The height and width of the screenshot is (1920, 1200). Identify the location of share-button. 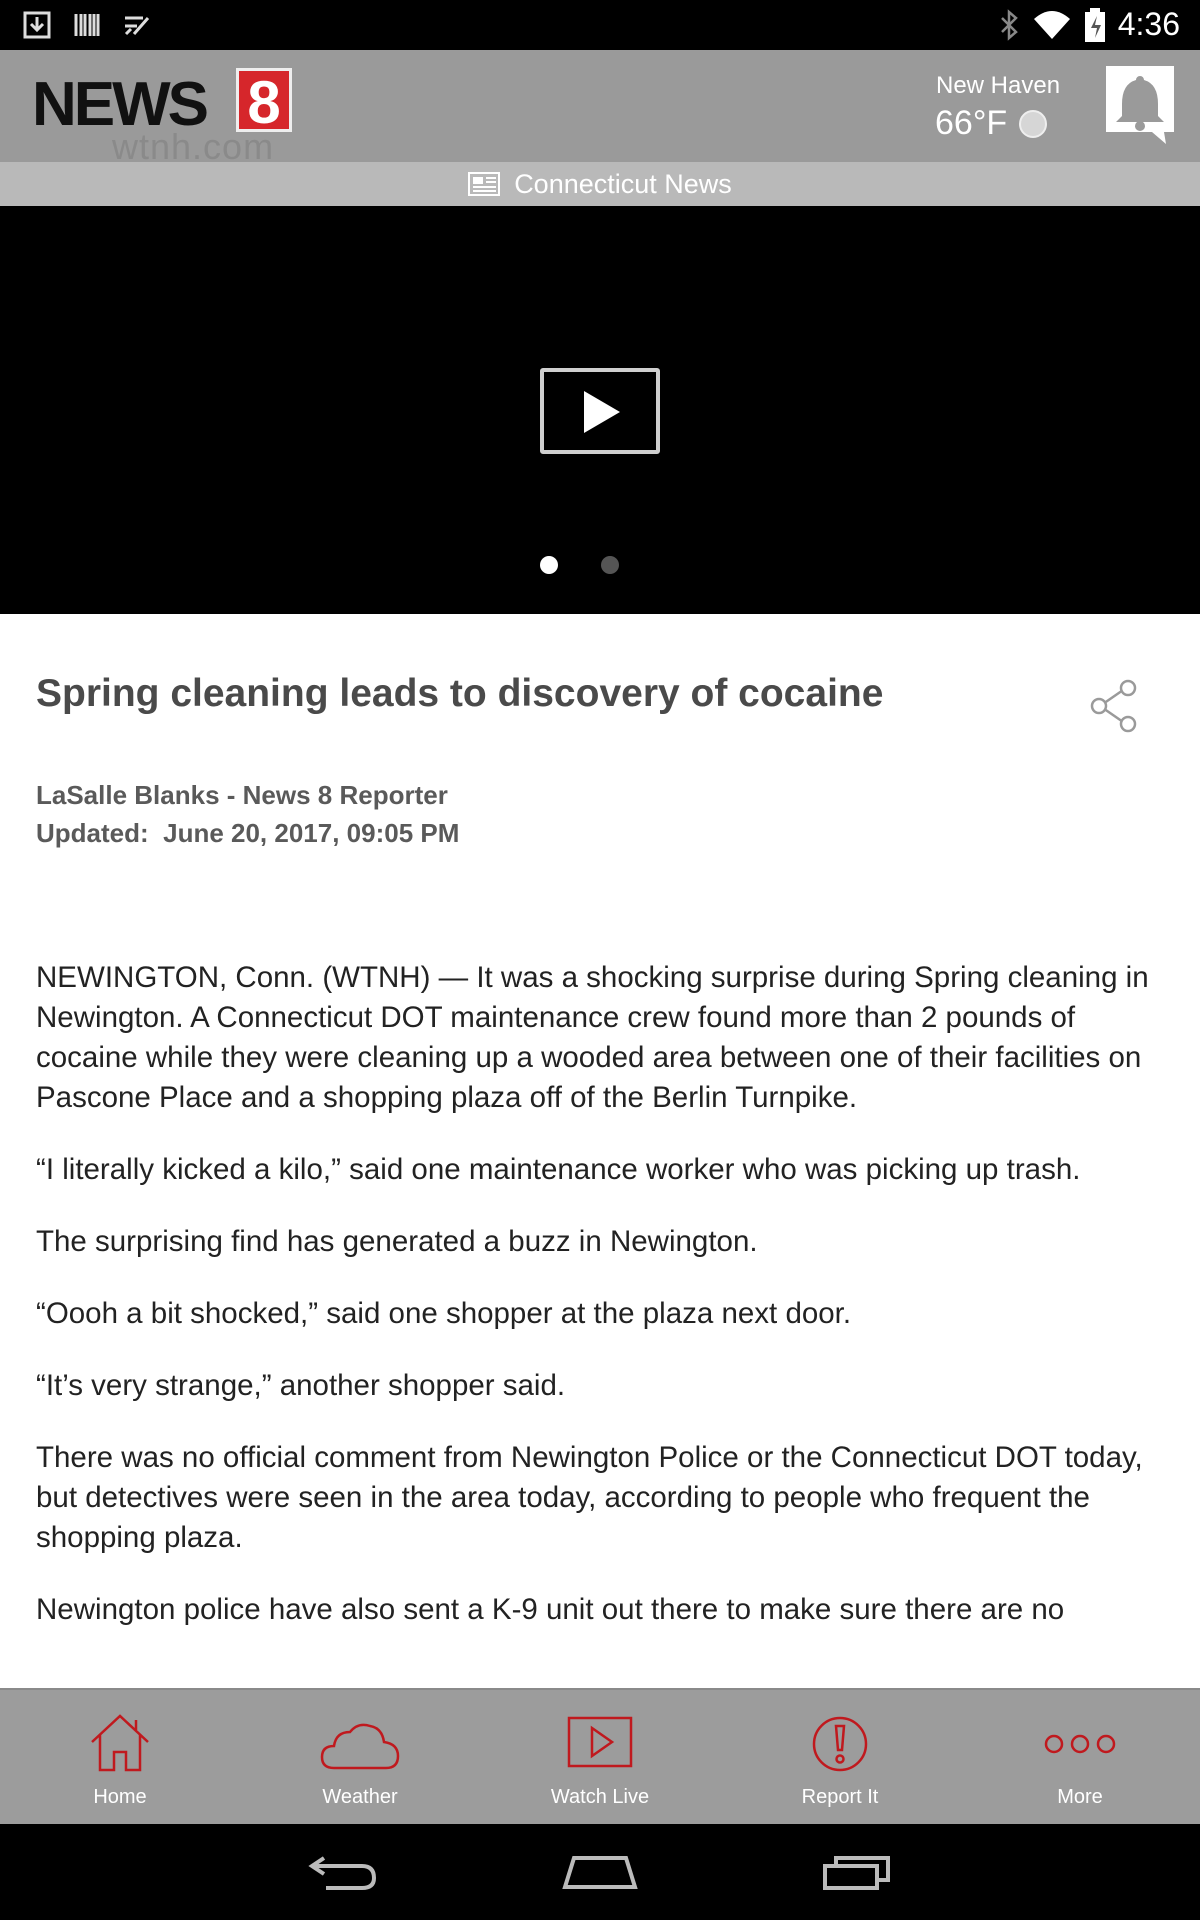
(1114, 706).